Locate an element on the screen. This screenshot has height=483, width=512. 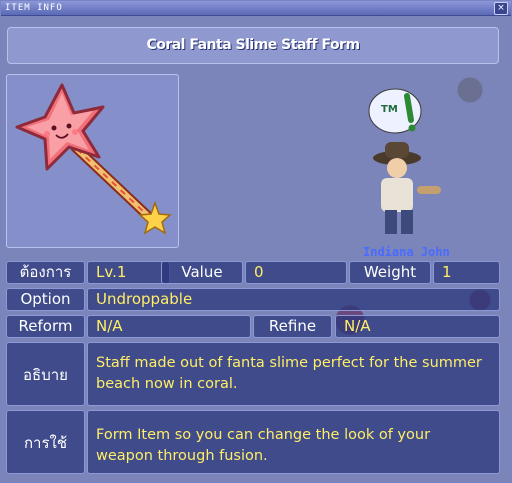
refine-label: Refine is located at coordinates (292, 326).